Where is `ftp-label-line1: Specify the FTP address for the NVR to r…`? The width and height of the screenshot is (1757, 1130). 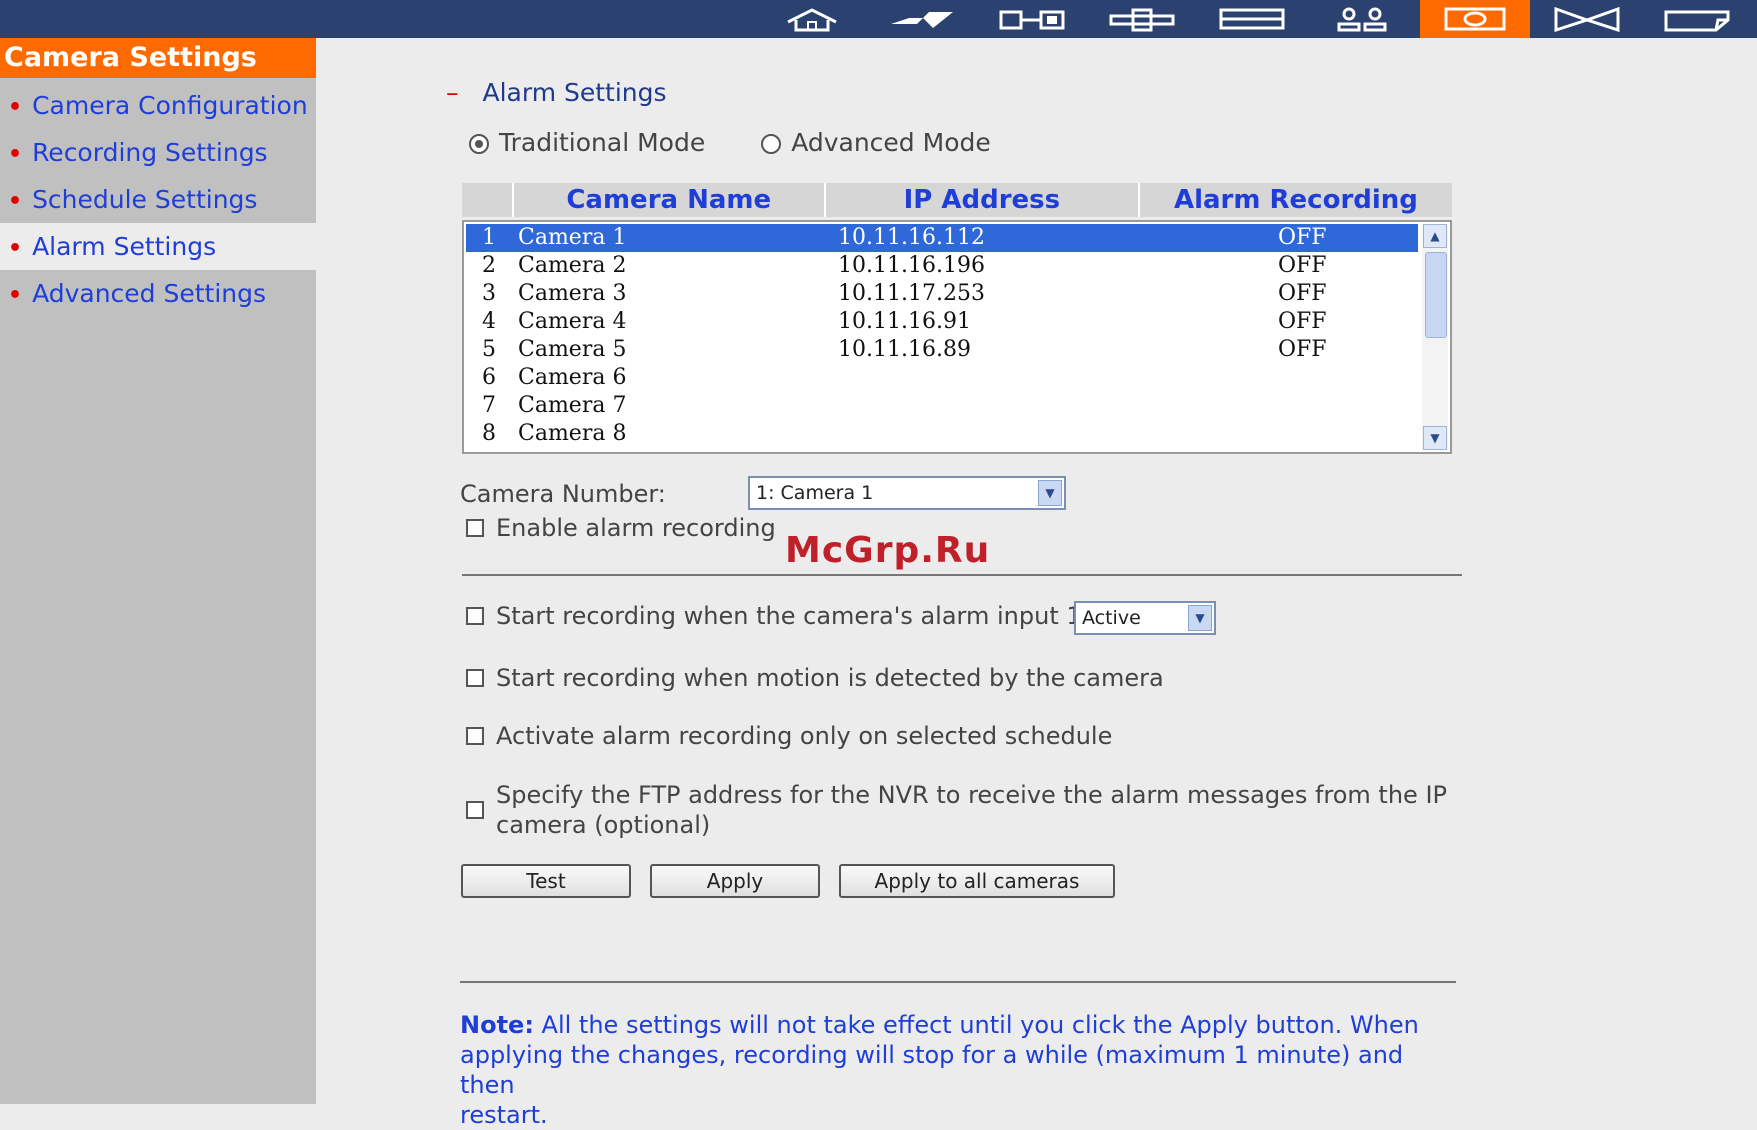
ftp-label-line1: Specify the FTP address for the NVR to r… is located at coordinates (971, 795).